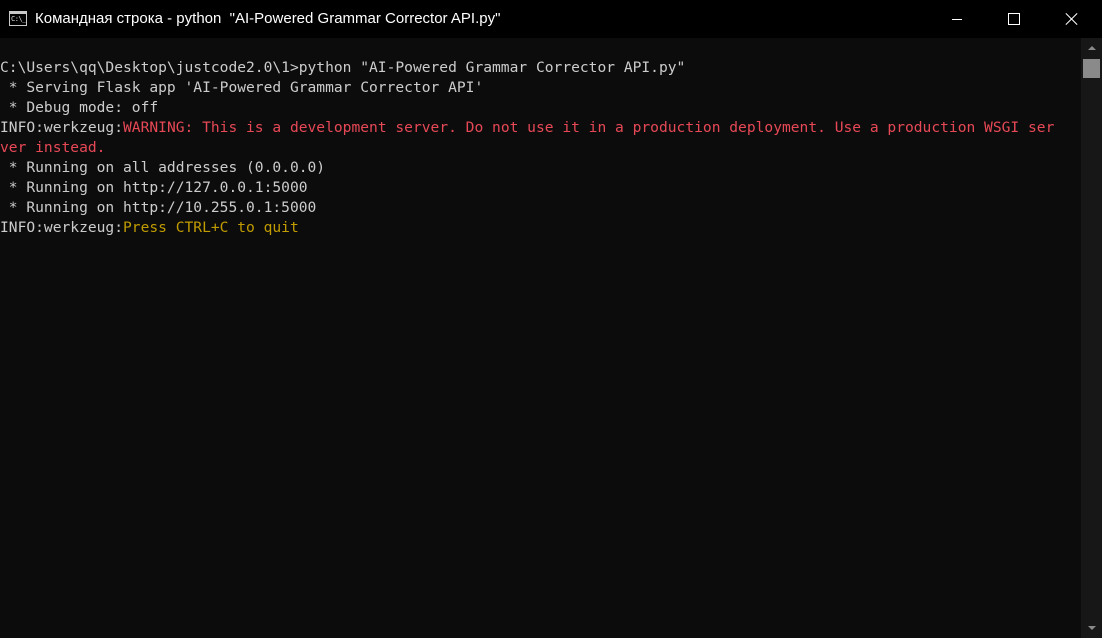  Describe the element at coordinates (211, 227) in the screenshot. I see `quit-hint-text: Press CTRL+C to quit` at that location.